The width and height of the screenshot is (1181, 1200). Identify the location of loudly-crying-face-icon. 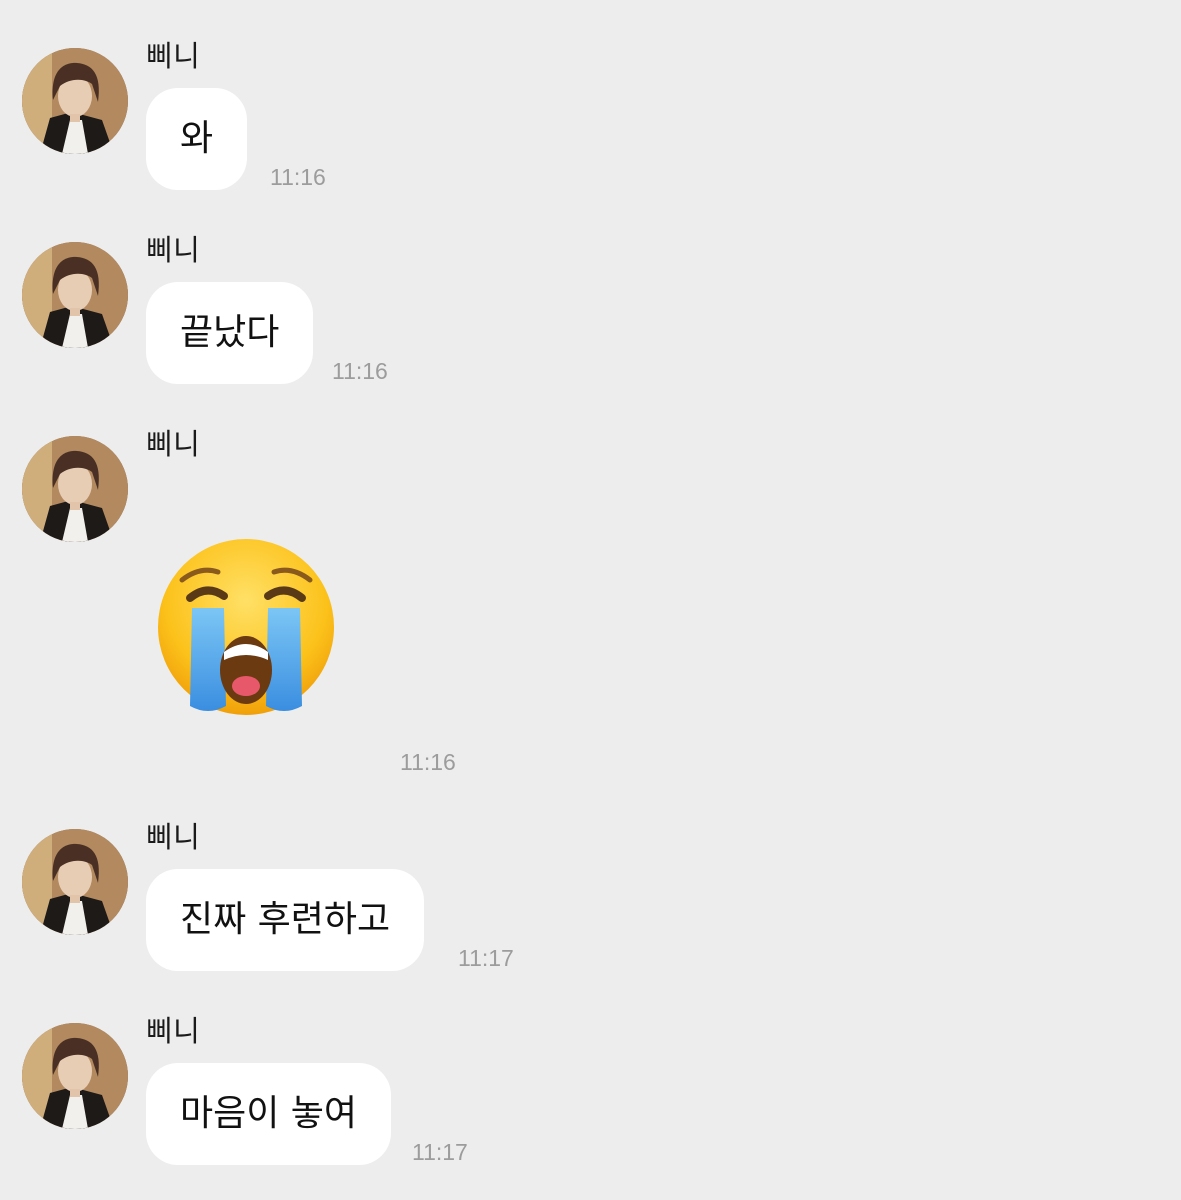
(249, 628).